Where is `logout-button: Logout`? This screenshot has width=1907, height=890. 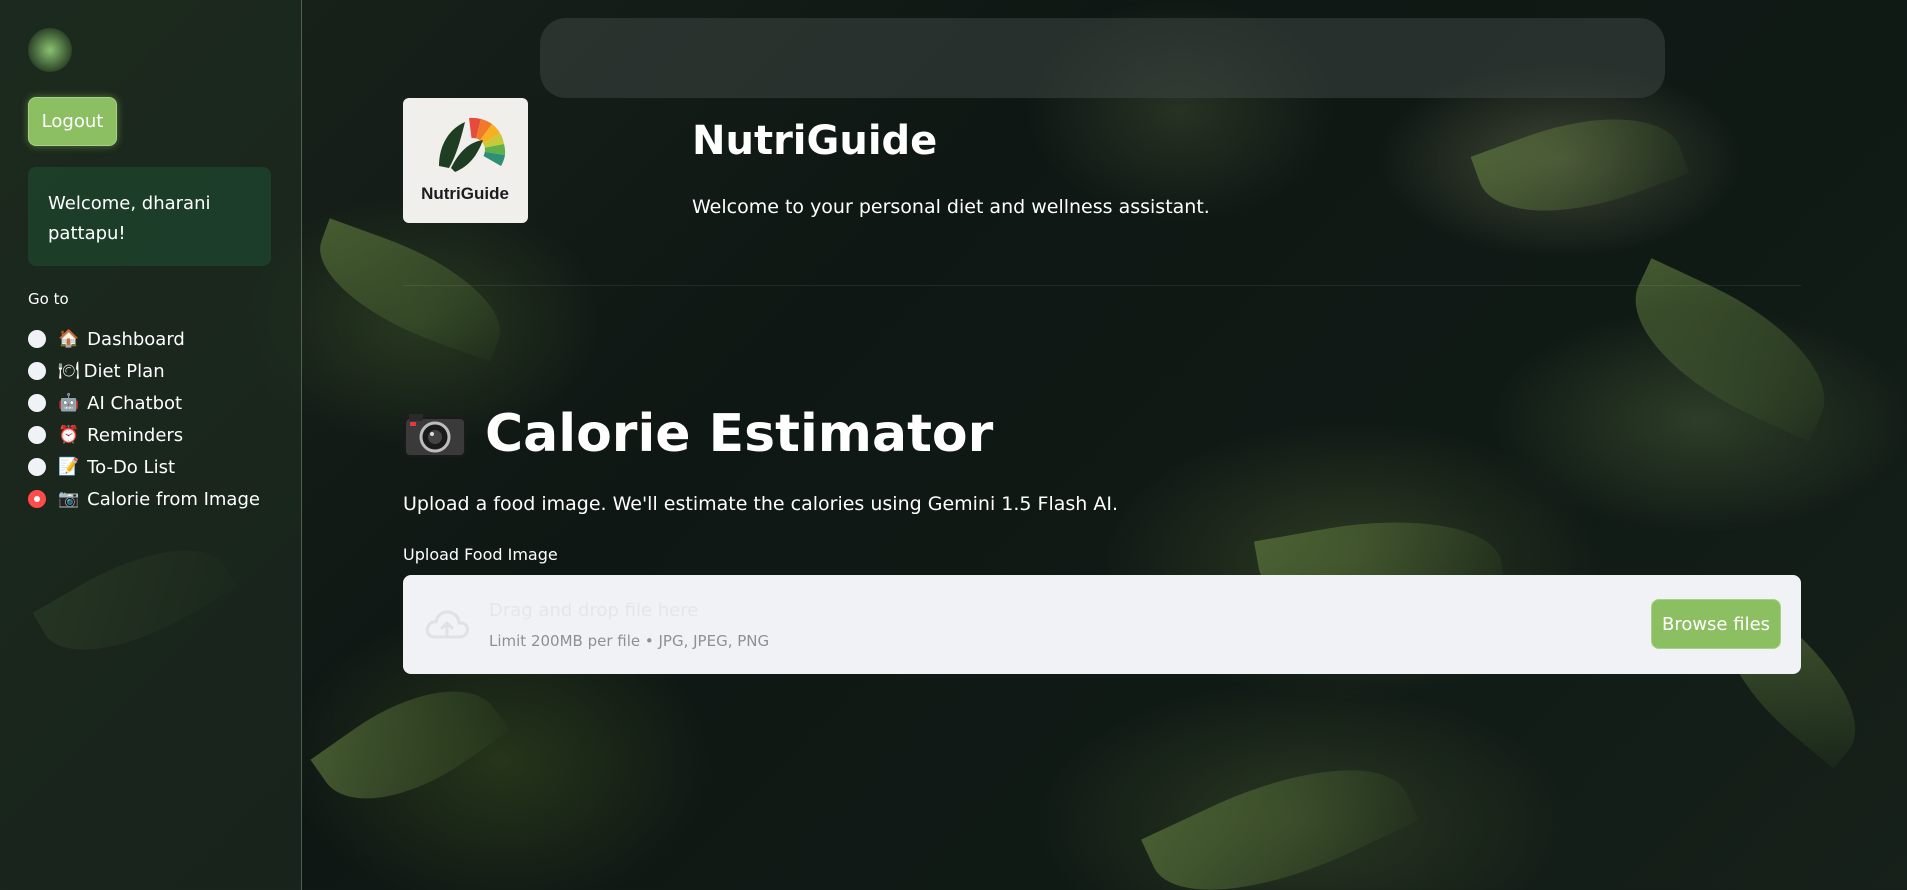
logout-button: Logout is located at coordinates (72, 121).